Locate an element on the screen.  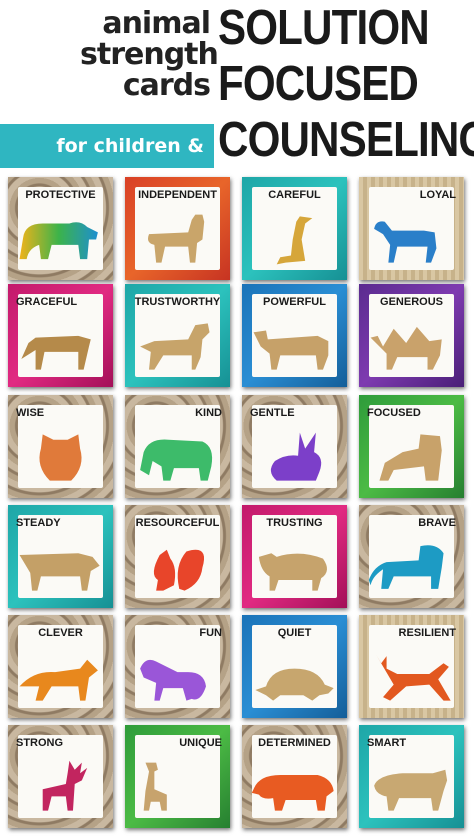
title-line-1: SOLUTION is located at coordinates (324, 28).